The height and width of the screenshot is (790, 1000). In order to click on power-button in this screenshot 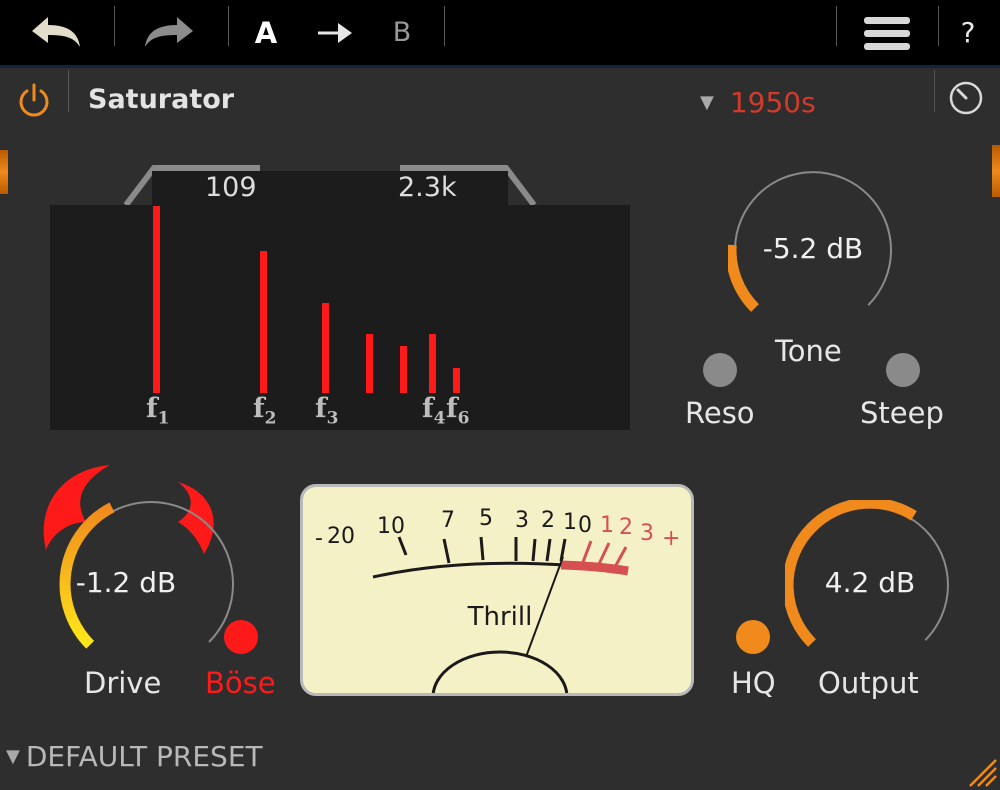, I will do `click(34, 100)`.